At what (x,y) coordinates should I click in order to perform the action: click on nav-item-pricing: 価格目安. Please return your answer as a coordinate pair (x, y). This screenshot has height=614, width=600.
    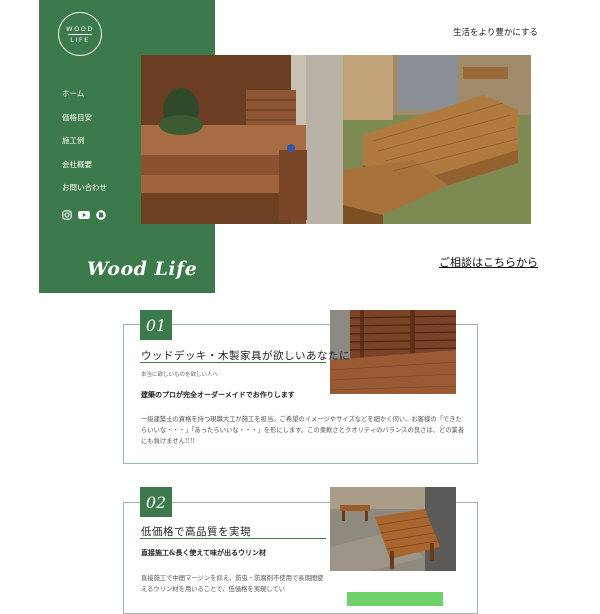
    Looking at the image, I should click on (84, 124).